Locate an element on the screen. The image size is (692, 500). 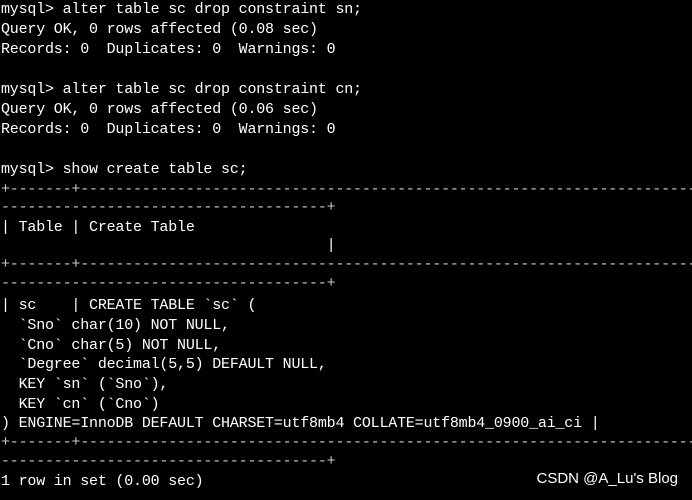
terminal-line-prompt-show-create: mysql> show create table sc; is located at coordinates (124, 169).